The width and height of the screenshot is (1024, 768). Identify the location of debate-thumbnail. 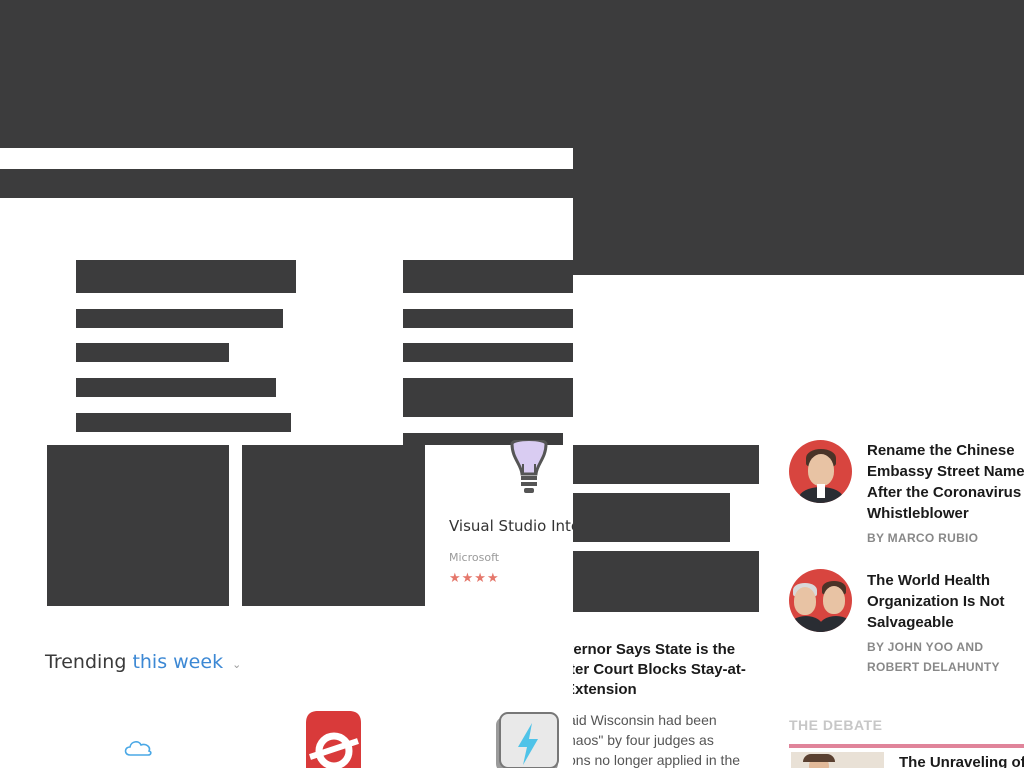
(837, 760).